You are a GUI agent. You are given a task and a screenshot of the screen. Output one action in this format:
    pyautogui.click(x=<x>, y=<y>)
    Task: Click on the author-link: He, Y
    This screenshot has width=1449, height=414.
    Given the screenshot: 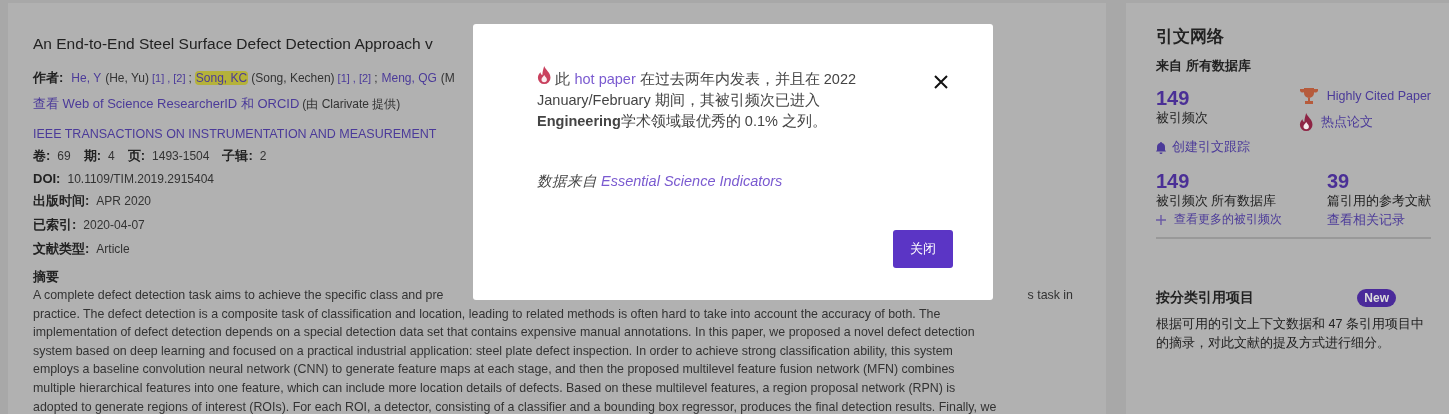 What is the action you would take?
    pyautogui.click(x=86, y=78)
    